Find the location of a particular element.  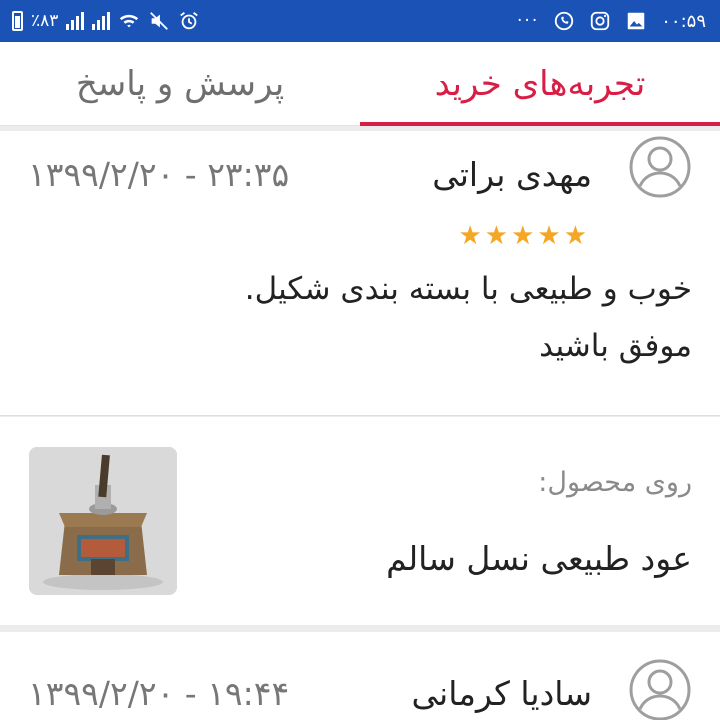

review-text-line: موفق باشید is located at coordinates (615, 346).